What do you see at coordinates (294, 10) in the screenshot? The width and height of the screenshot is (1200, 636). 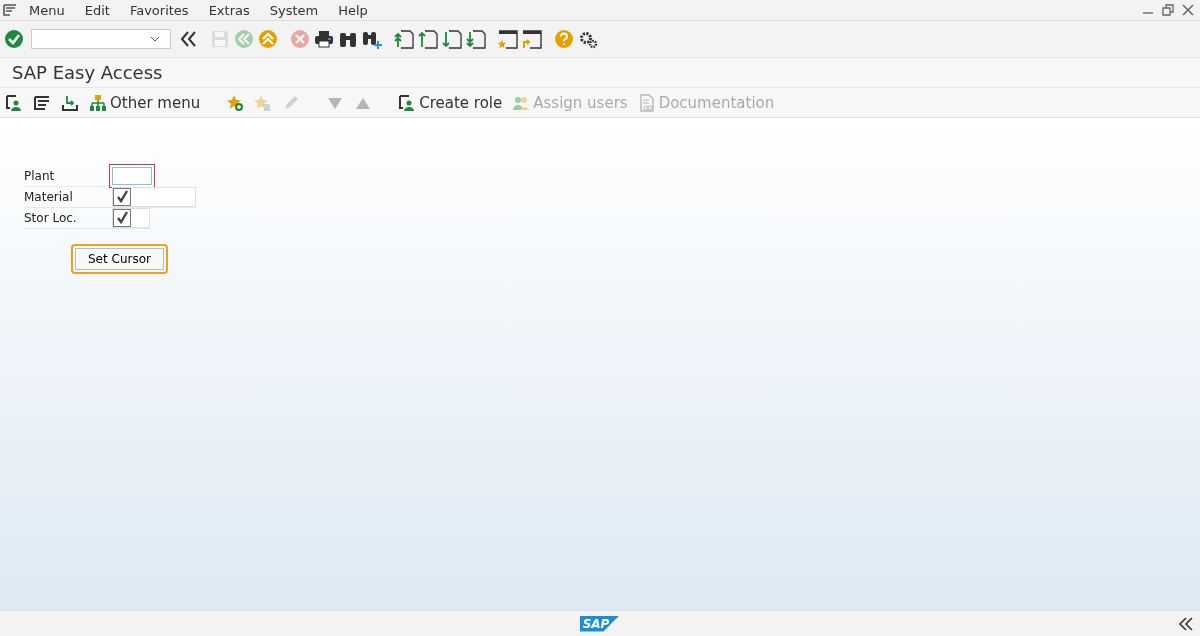 I see `menu-item: System` at bounding box center [294, 10].